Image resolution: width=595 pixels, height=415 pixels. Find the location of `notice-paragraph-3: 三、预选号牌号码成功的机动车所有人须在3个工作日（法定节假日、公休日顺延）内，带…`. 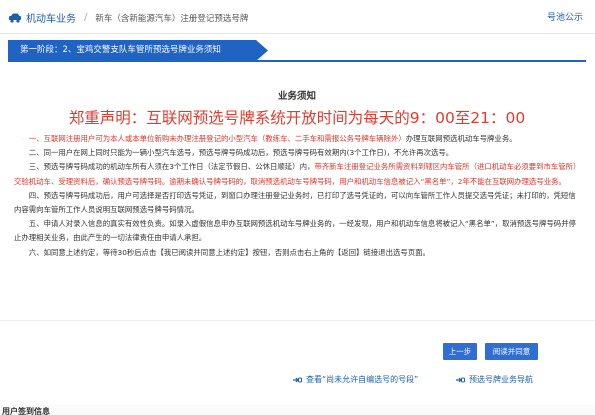

notice-paragraph-3: 三、预选号牌号码成功的机动车所有人须在3个工作日（法定节假日、公休日顺延）内，带… is located at coordinates (295, 174).